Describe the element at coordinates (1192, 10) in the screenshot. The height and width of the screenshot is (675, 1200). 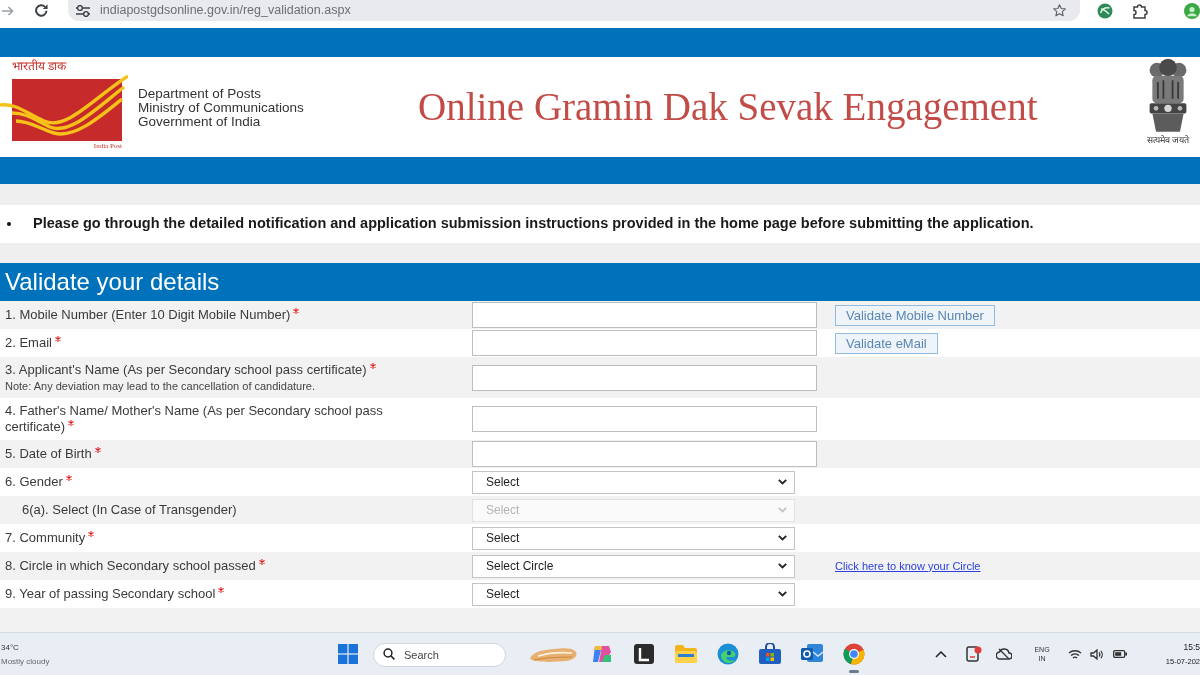
I see `avatar-icon` at that location.